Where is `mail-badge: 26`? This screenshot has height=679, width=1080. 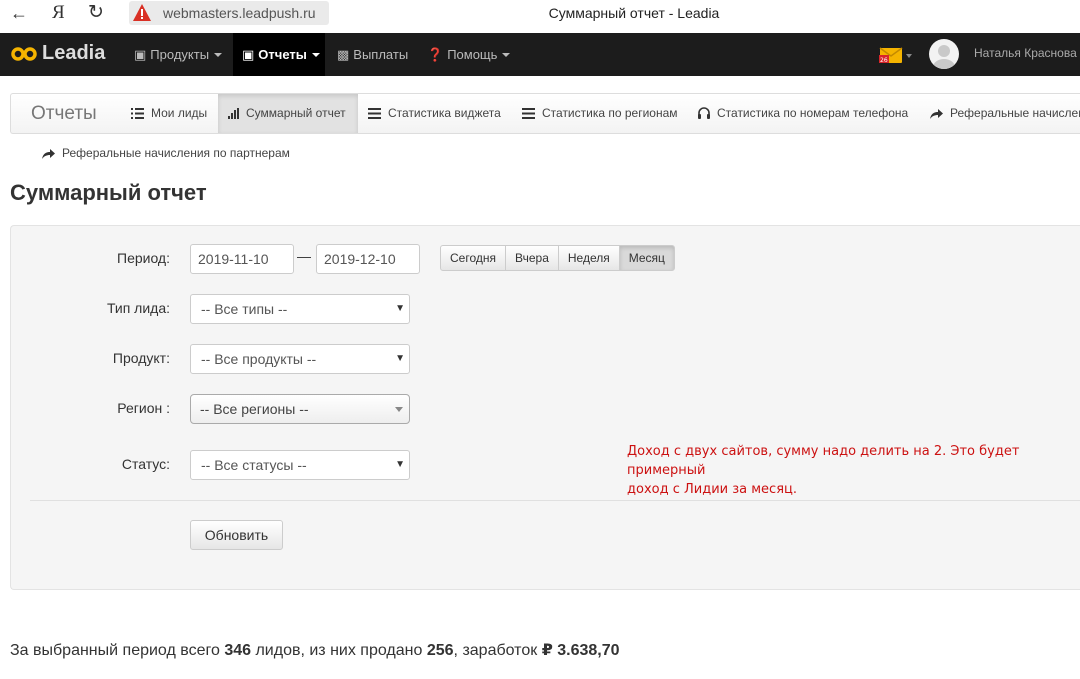
mail-badge: 26 is located at coordinates (884, 60).